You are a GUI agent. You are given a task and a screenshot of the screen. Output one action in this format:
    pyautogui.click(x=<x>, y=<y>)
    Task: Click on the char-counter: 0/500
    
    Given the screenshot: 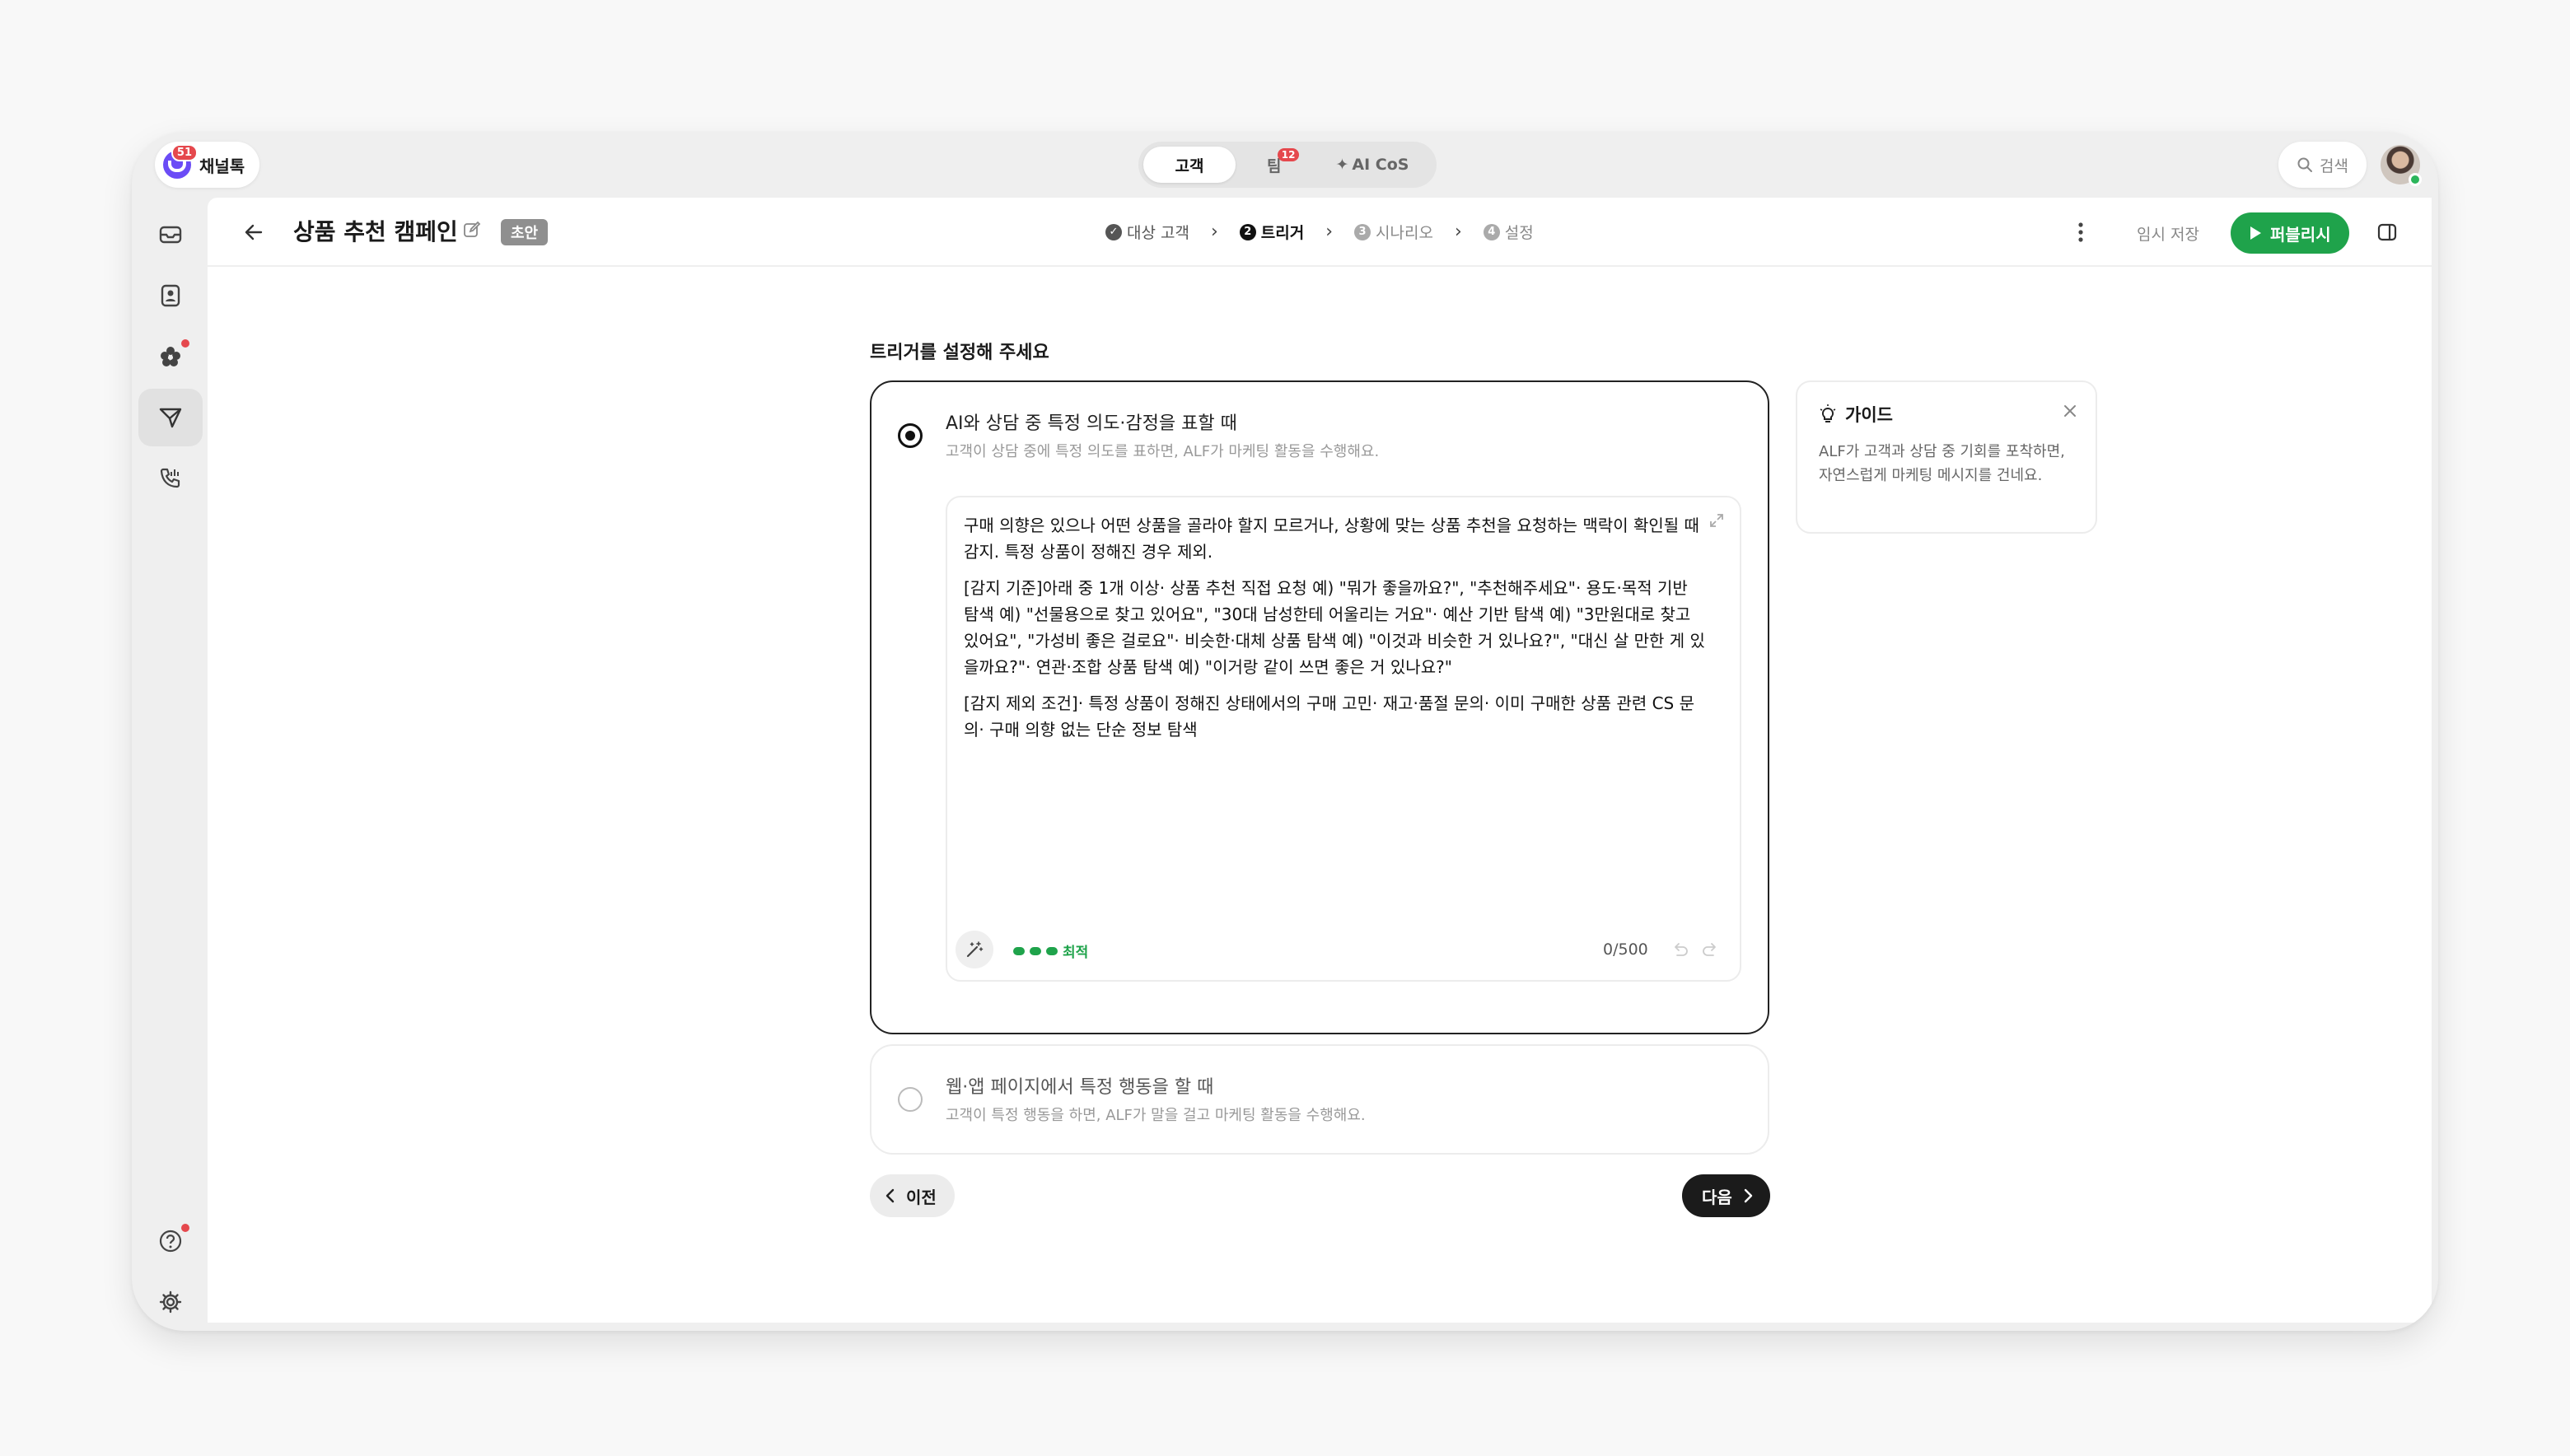 What is the action you would take?
    pyautogui.click(x=1625, y=949)
    